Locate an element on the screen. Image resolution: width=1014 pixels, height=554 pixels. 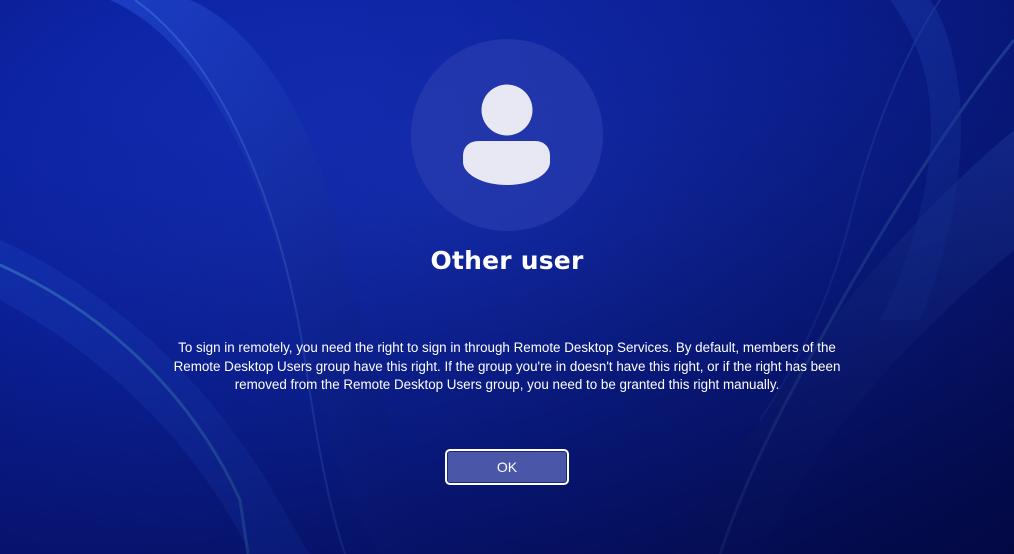
username-label: Other user is located at coordinates (507, 260).